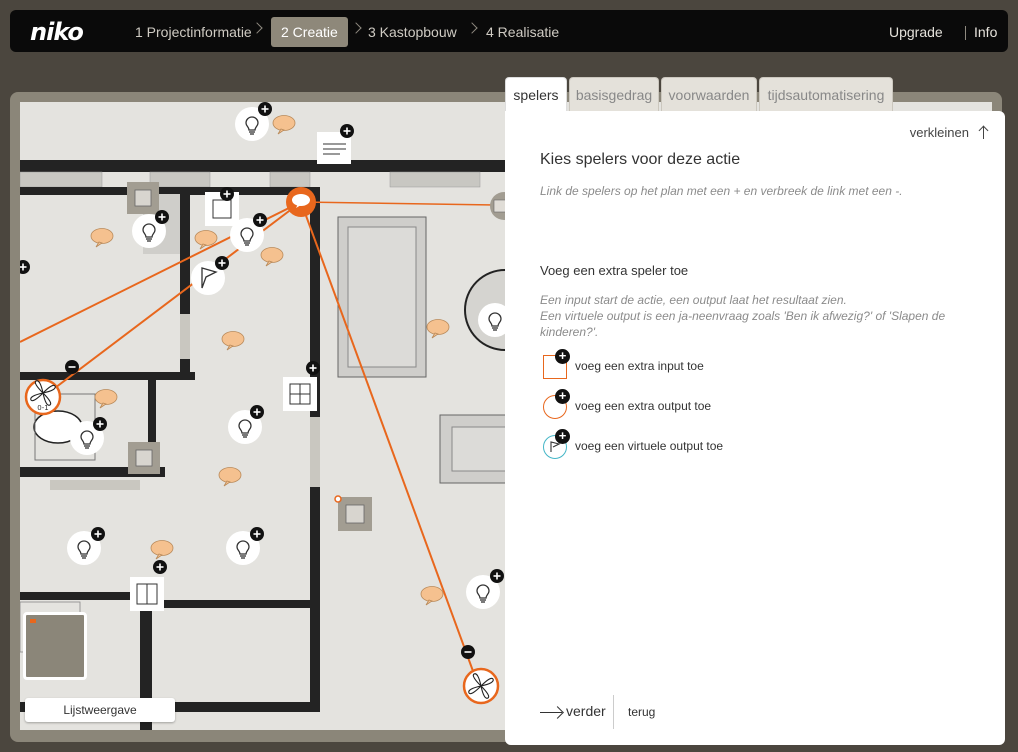 The image size is (1018, 752). I want to click on step-creatie: 2 Creatie, so click(309, 32).